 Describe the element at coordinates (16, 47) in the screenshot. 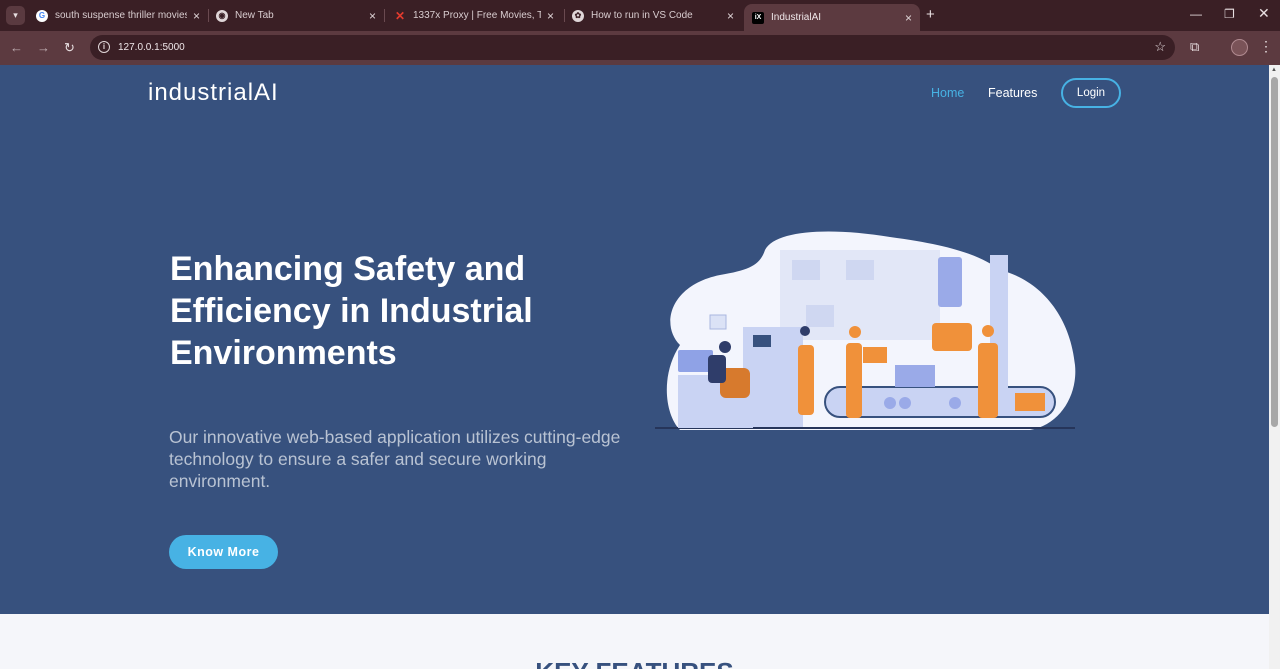

I see `back-icon: ←` at that location.